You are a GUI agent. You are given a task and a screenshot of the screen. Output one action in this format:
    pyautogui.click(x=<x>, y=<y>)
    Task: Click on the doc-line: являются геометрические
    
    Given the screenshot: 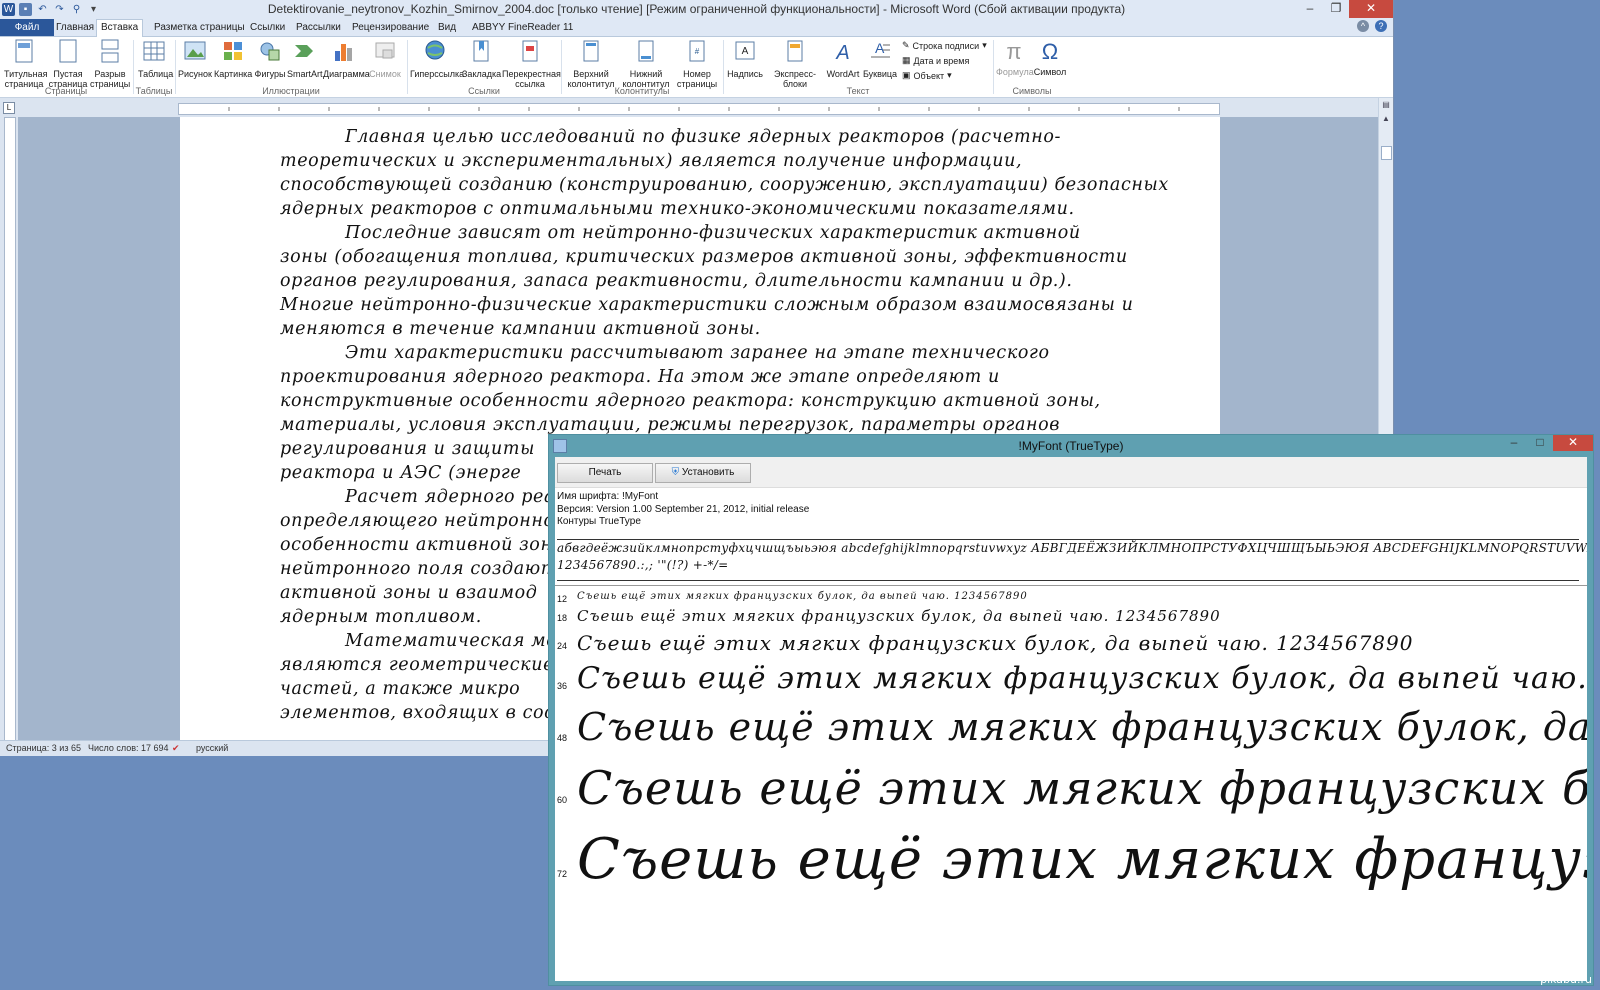 What is the action you would take?
    pyautogui.click(x=417, y=665)
    